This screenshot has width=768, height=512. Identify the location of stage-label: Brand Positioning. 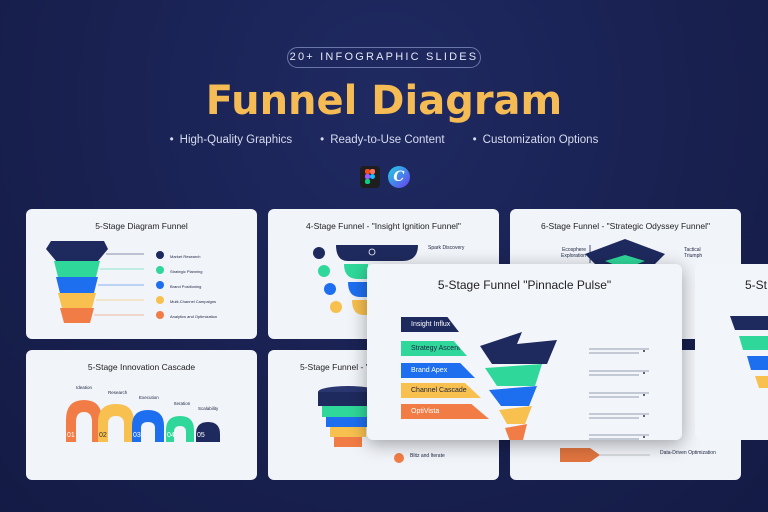
(186, 286).